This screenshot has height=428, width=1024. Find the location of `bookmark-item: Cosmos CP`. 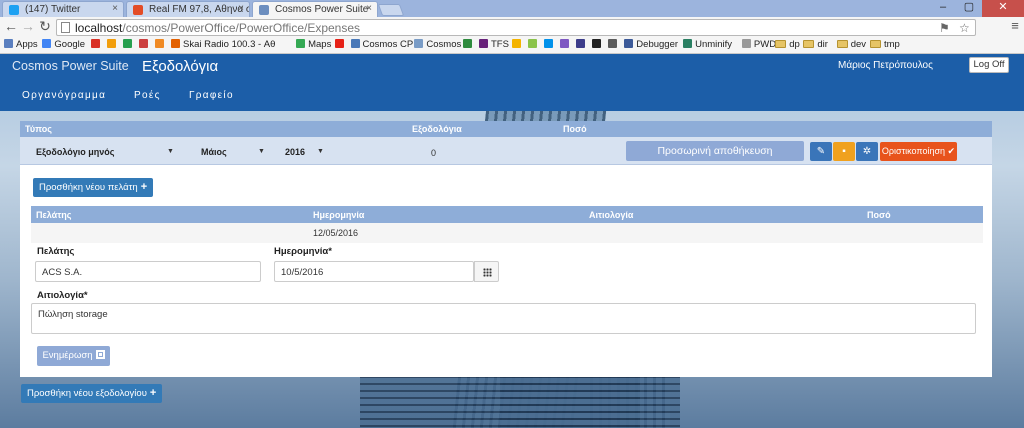

bookmark-item: Cosmos CP is located at coordinates (381, 44).